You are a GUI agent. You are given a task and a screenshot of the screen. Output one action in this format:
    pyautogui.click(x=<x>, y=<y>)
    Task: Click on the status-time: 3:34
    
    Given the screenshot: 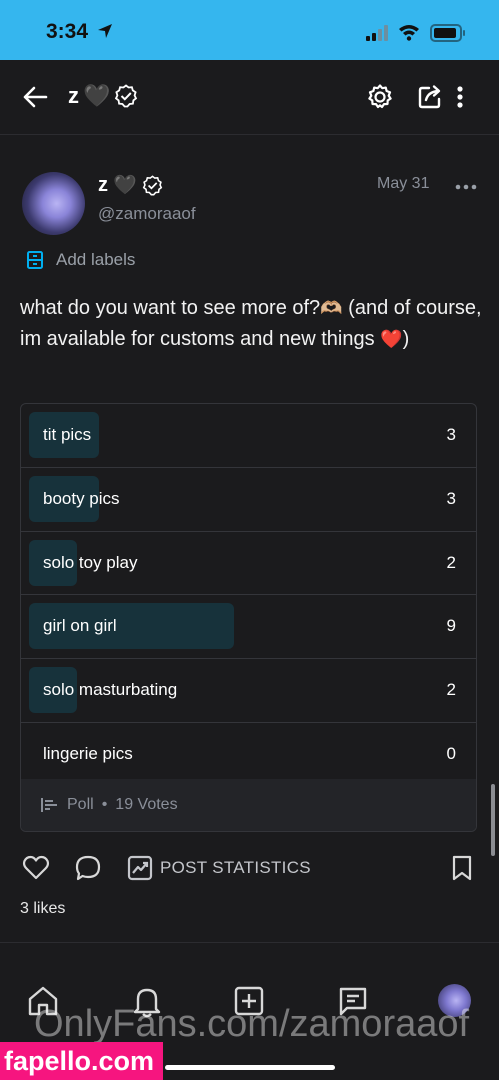 What is the action you would take?
    pyautogui.click(x=67, y=31)
    